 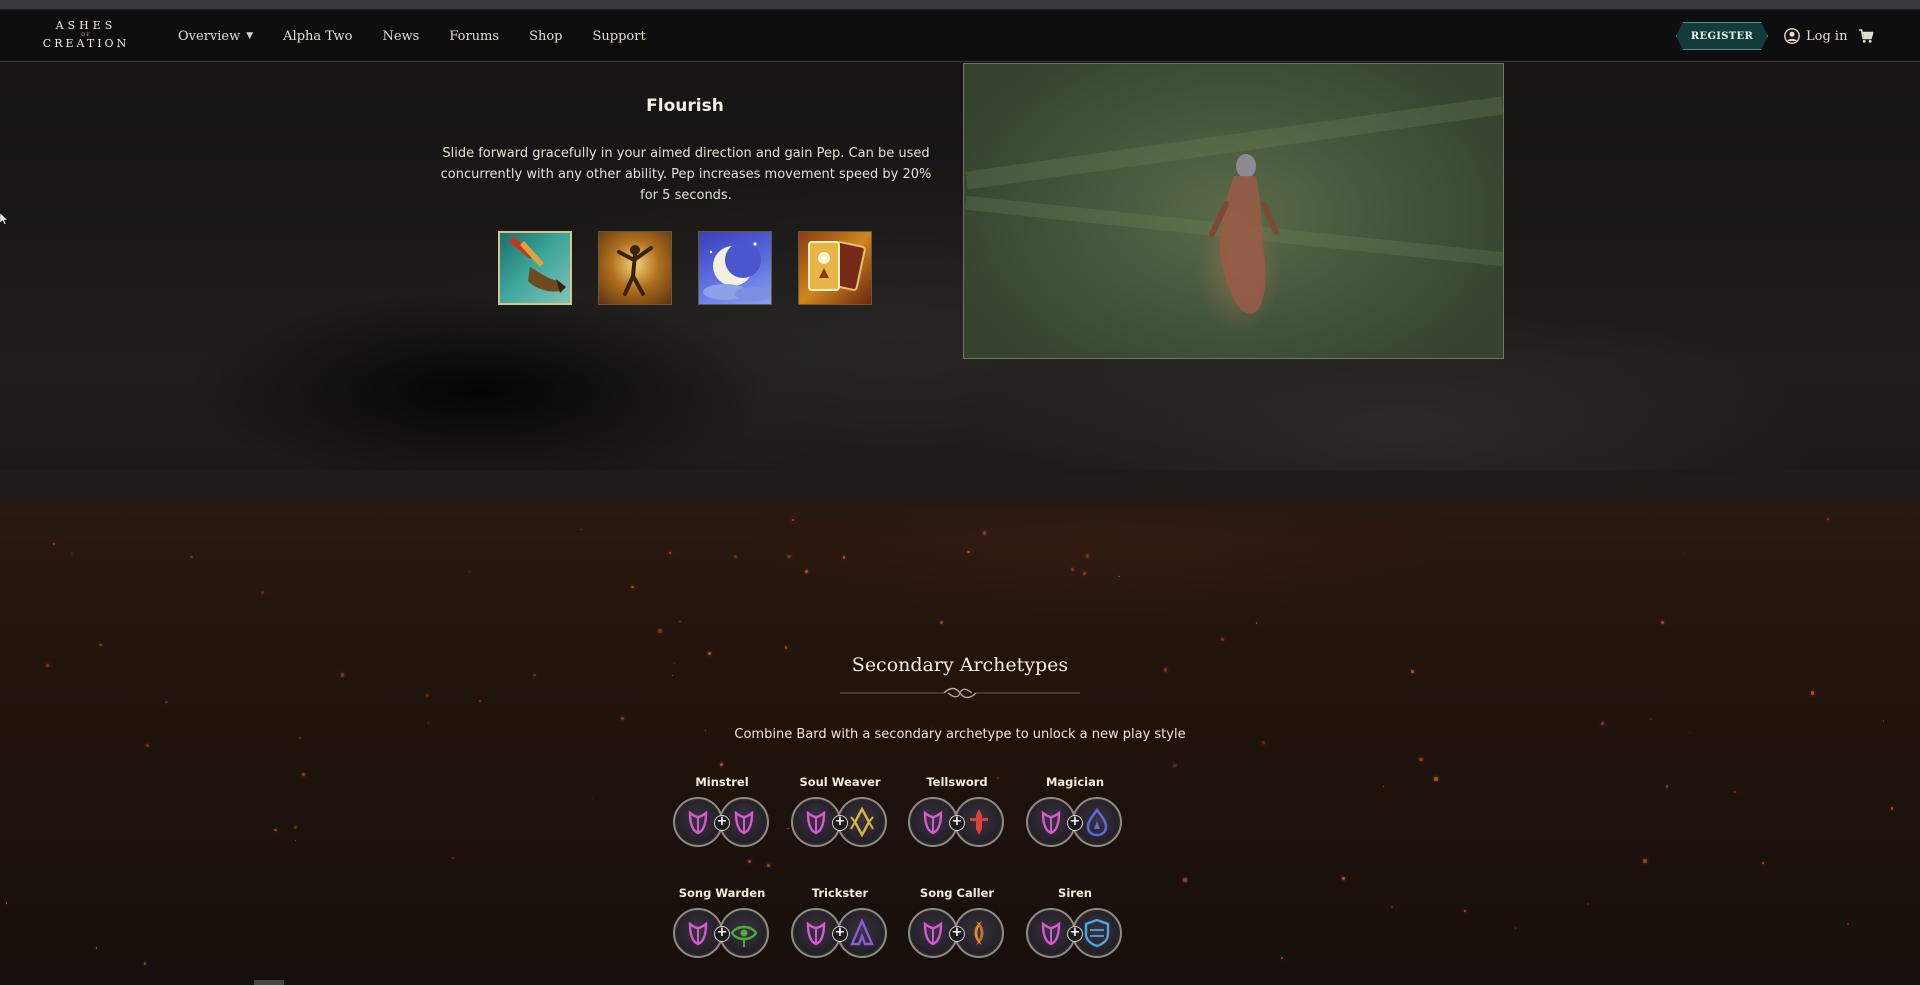 What do you see at coordinates (960, 5) in the screenshot?
I see `browser-top-strip` at bounding box center [960, 5].